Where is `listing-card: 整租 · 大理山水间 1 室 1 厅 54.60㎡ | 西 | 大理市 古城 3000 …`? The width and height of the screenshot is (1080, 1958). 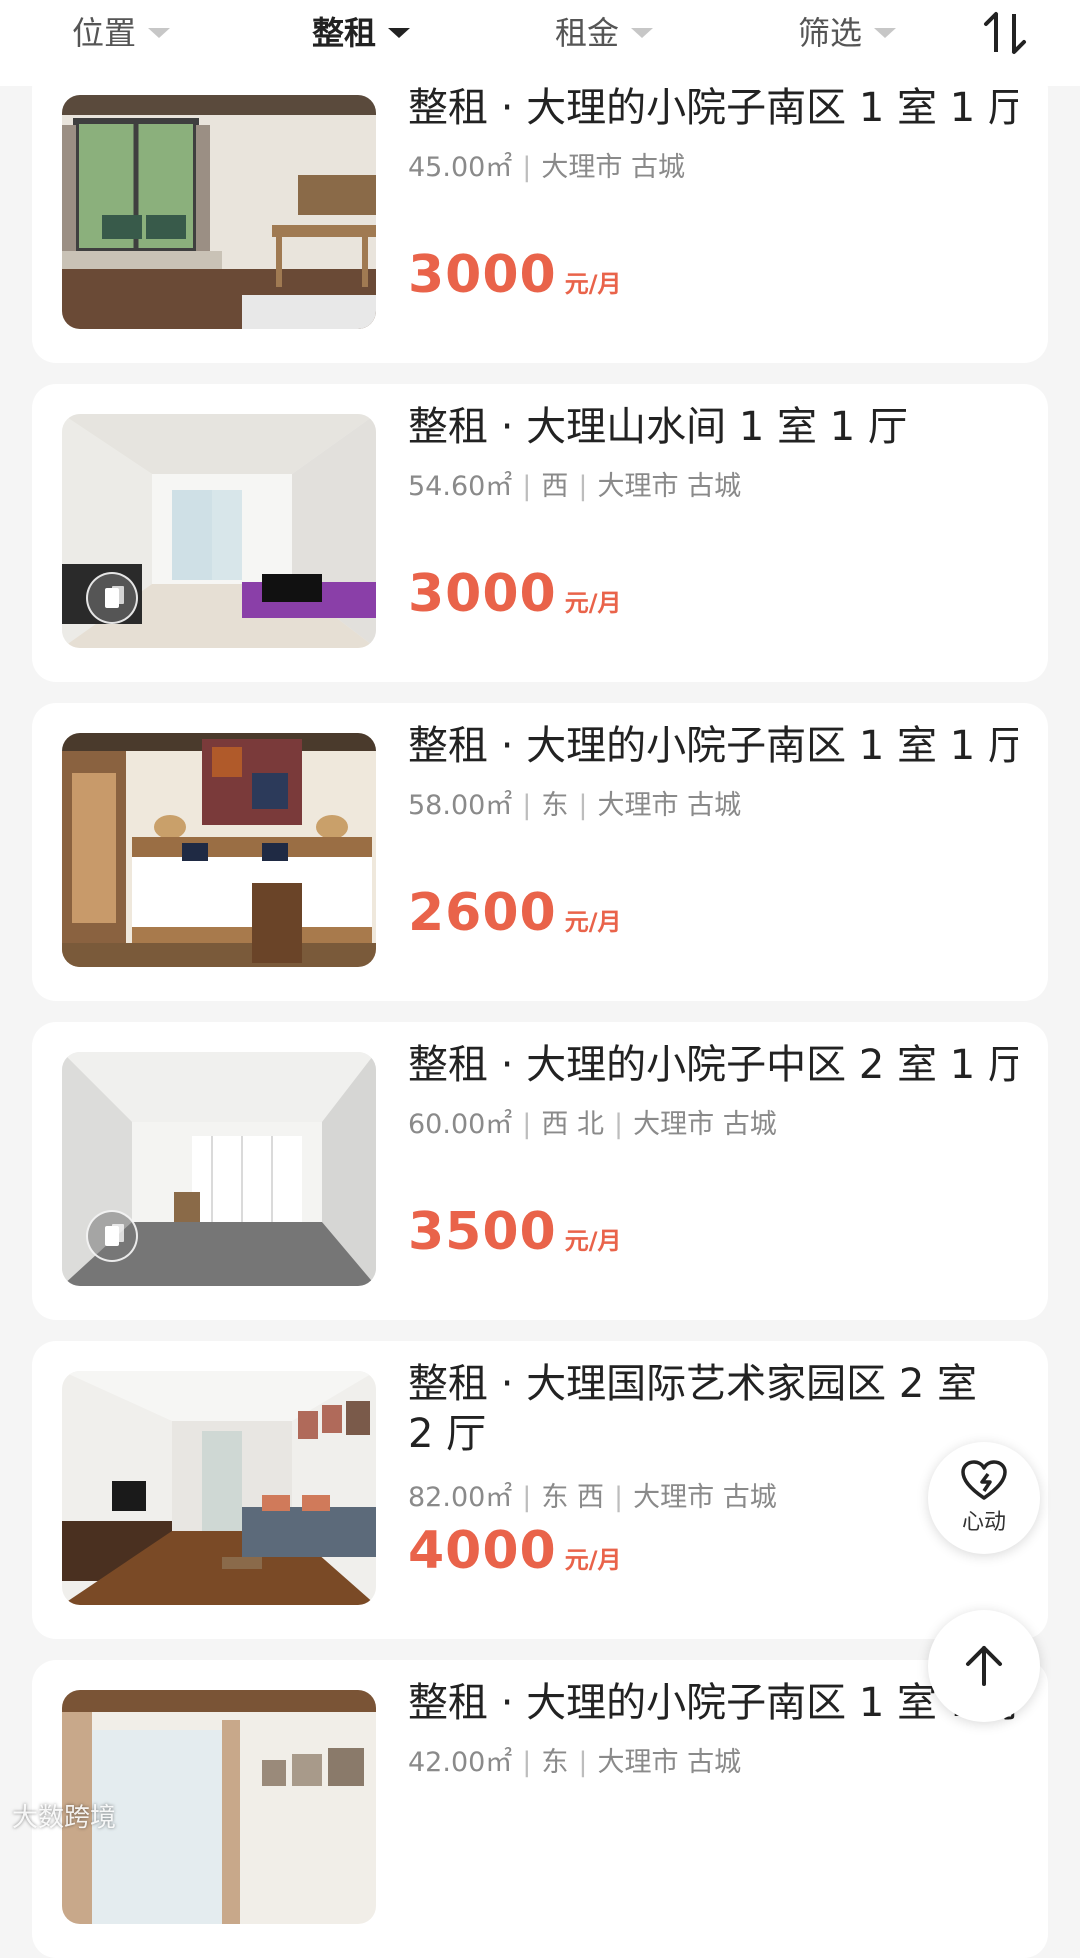
listing-card: 整租 · 大理山水间 1 室 1 厅 54.60㎡ | 西 | 大理市 古城 3000 … is located at coordinates (540, 533).